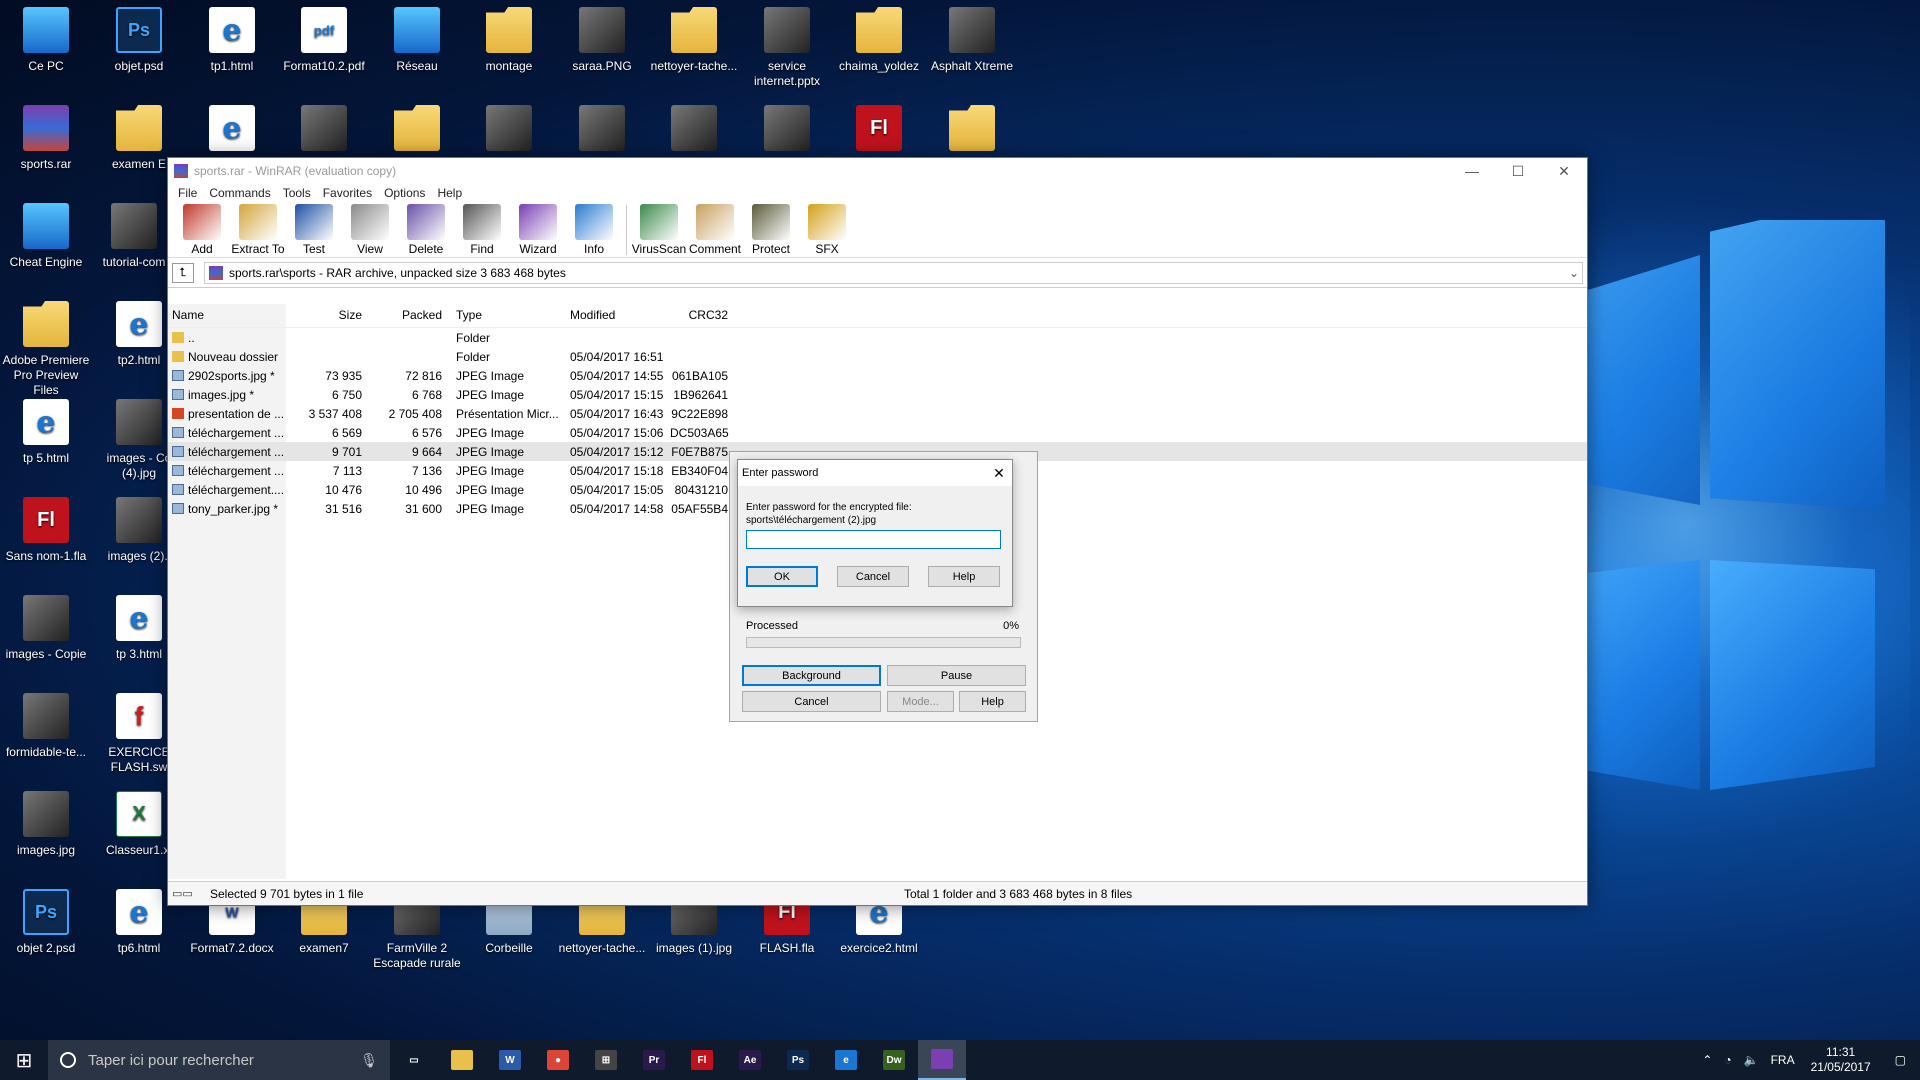 This screenshot has height=1080, width=1920. Describe the element at coordinates (787, 46) in the screenshot. I see `desktop-icon: service internet.pptx` at that location.